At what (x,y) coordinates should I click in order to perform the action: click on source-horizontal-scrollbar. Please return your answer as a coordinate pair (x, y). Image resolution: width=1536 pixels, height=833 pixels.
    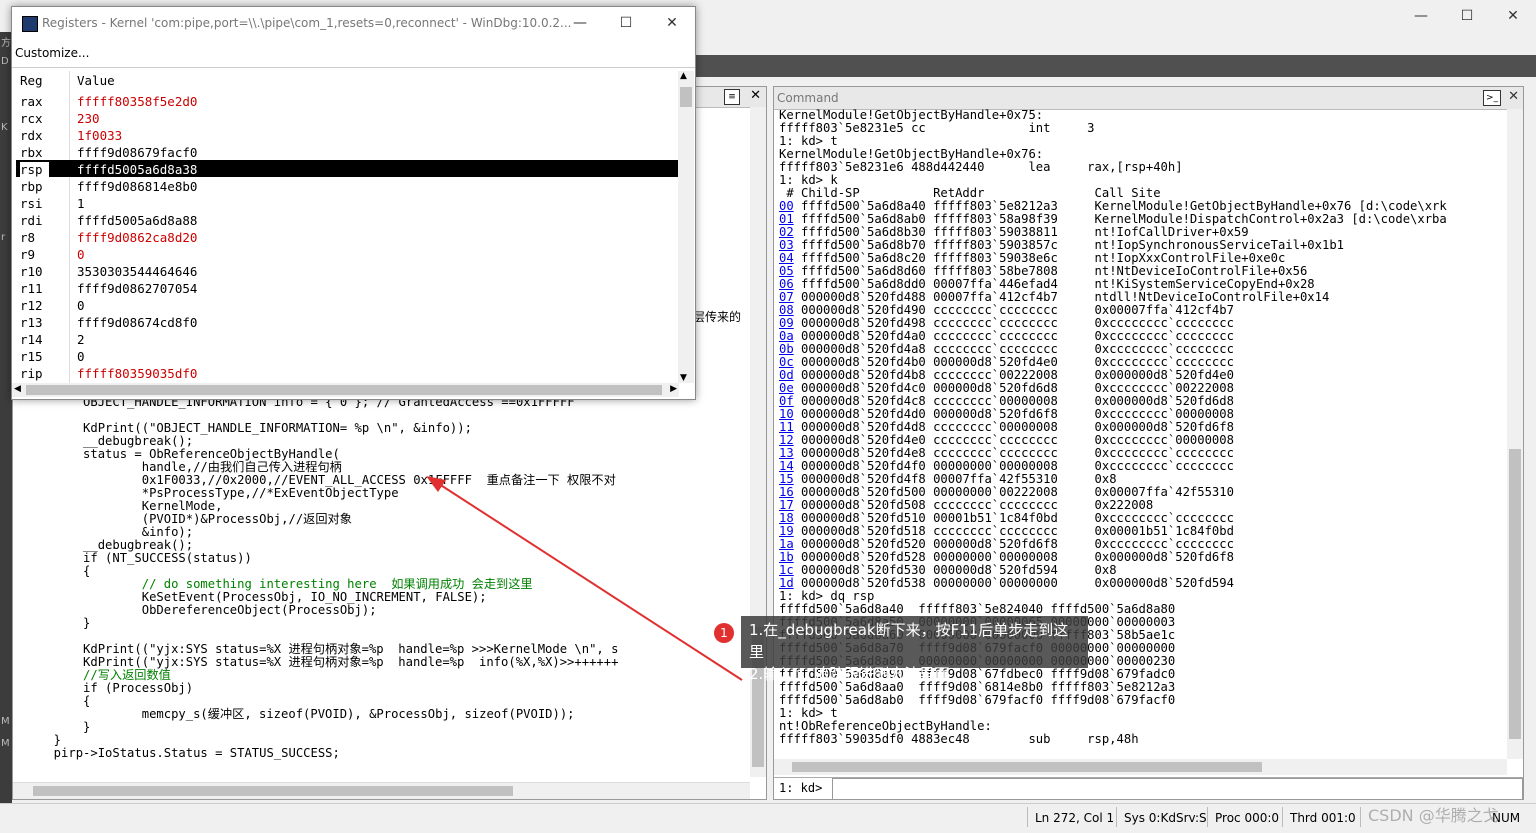
    Looking at the image, I should click on (381, 790).